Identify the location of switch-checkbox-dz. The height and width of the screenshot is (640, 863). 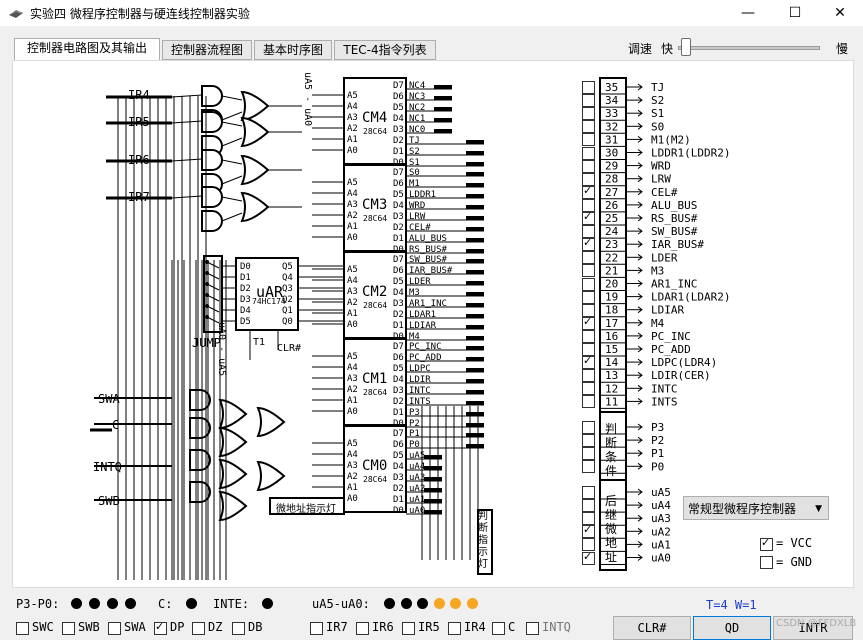
(198, 628).